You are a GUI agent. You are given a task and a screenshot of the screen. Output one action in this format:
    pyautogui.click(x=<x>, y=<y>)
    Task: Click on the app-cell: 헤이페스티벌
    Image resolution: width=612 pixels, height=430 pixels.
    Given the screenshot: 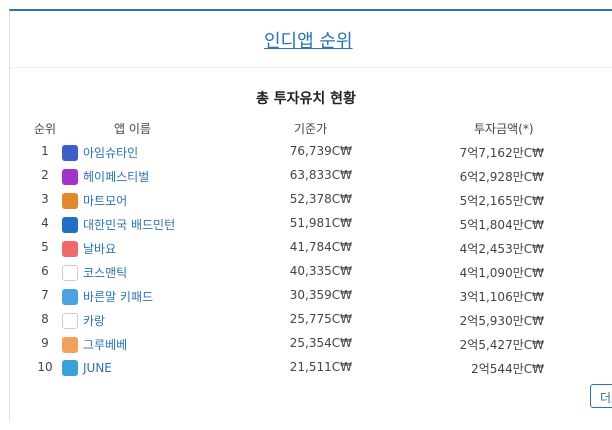 What is the action you would take?
    pyautogui.click(x=105, y=176)
    